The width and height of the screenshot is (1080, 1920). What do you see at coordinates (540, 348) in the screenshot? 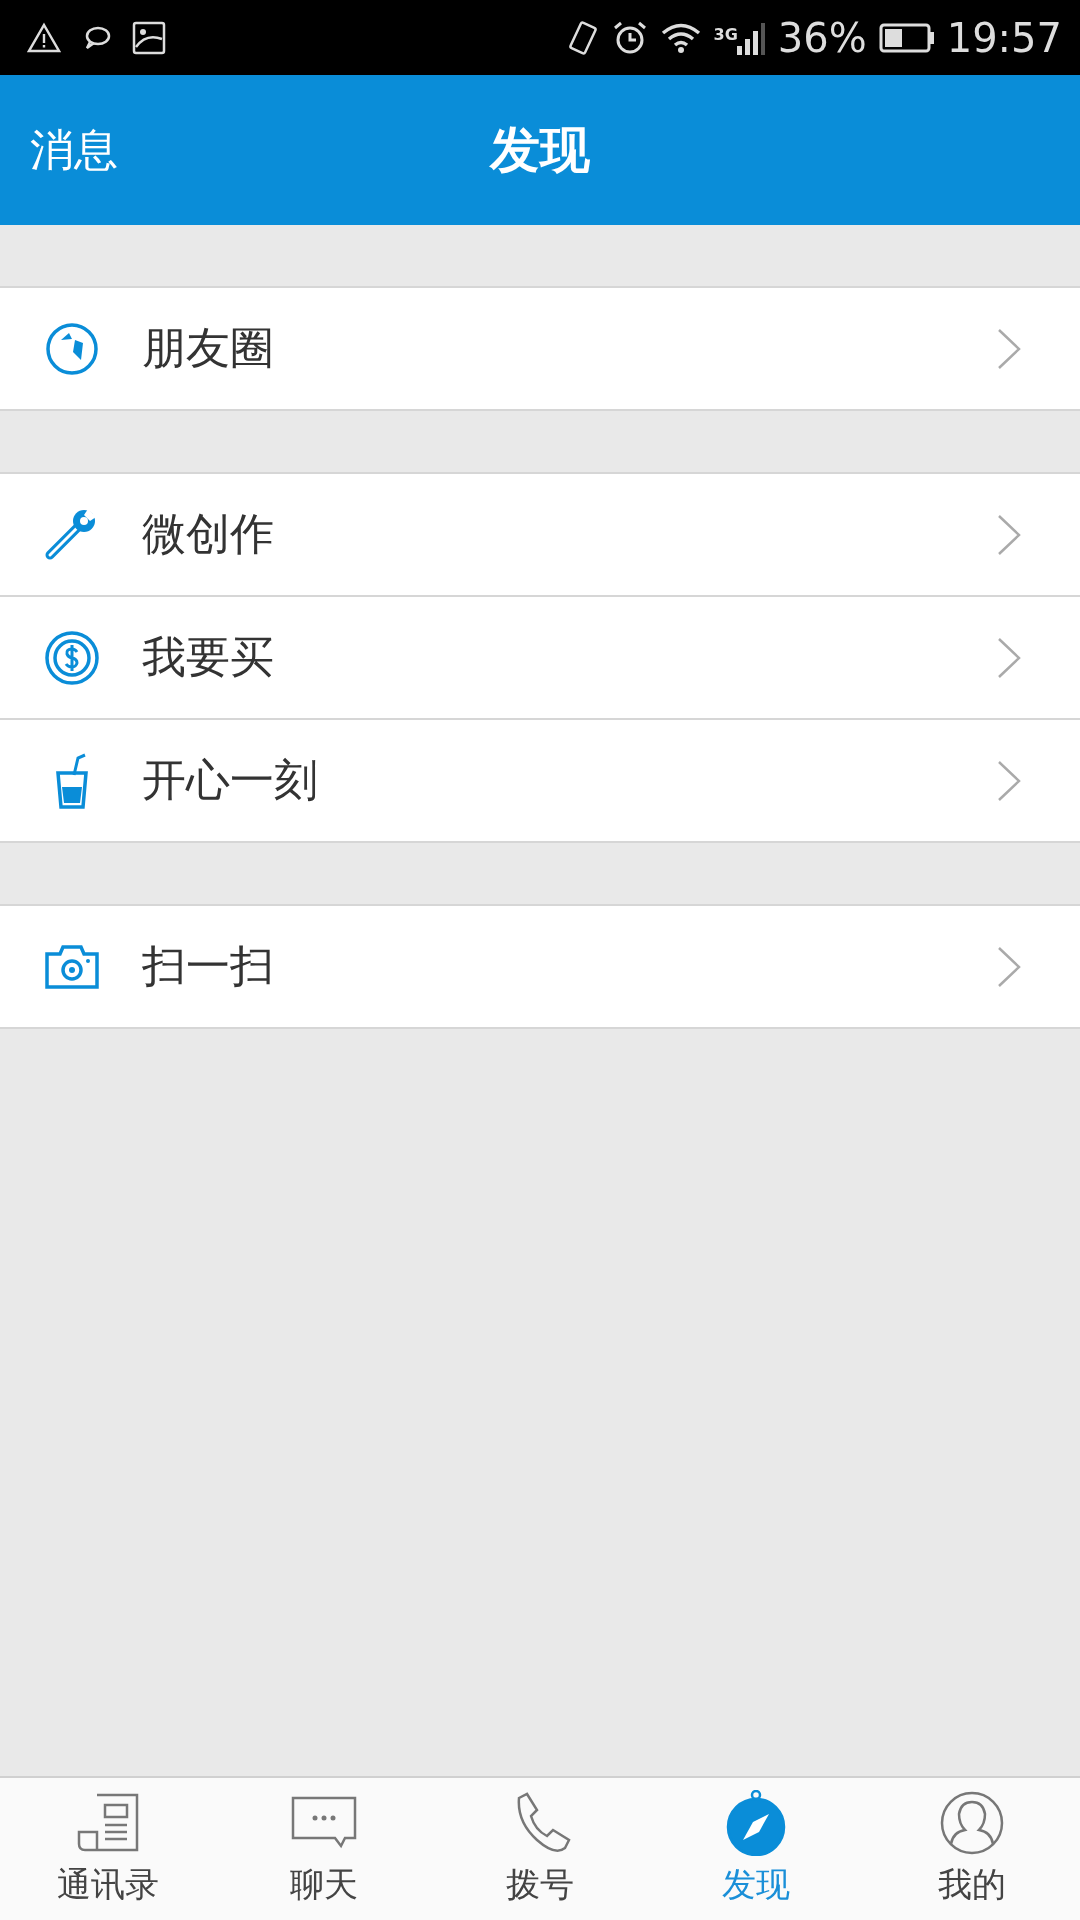
I see `menu-row: 朋友圈` at bounding box center [540, 348].